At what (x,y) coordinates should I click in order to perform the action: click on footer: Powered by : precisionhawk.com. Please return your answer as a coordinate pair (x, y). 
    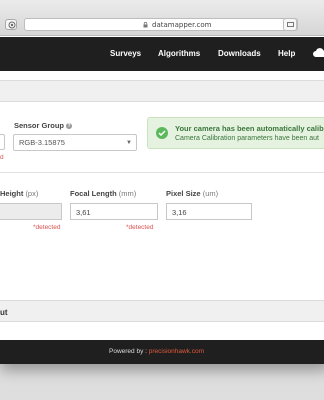
    Looking at the image, I should click on (162, 352).